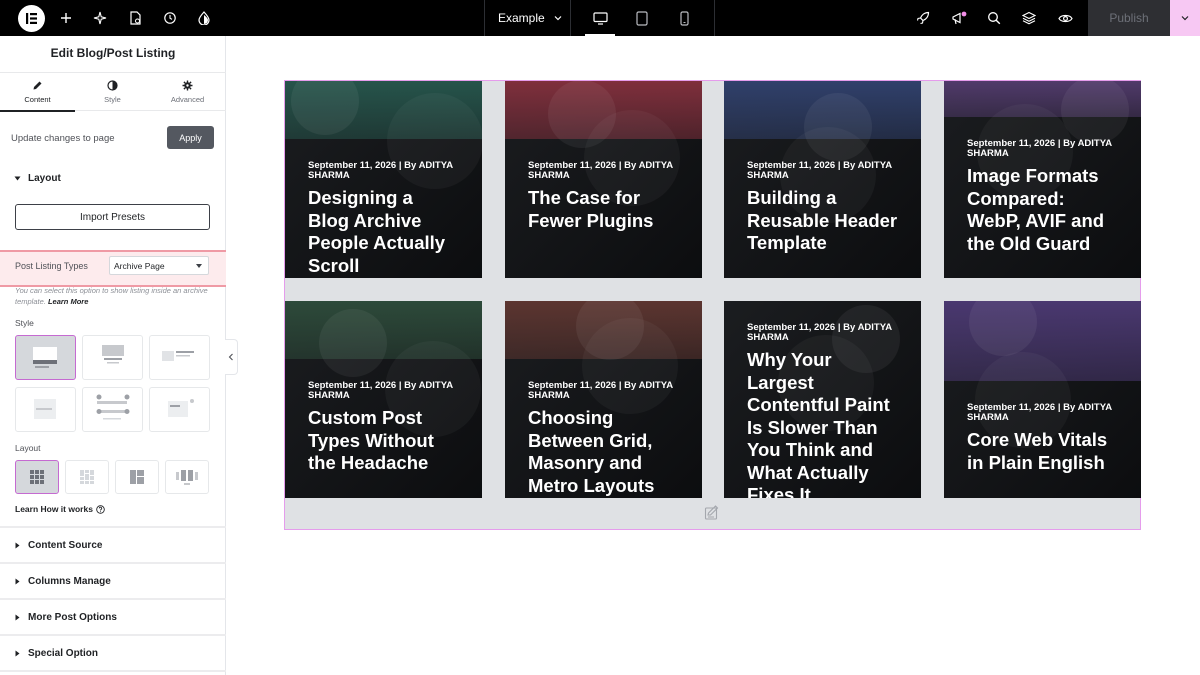 This screenshot has height=675, width=1200. What do you see at coordinates (72, 617) in the screenshot?
I see `section-title: More Post Options` at bounding box center [72, 617].